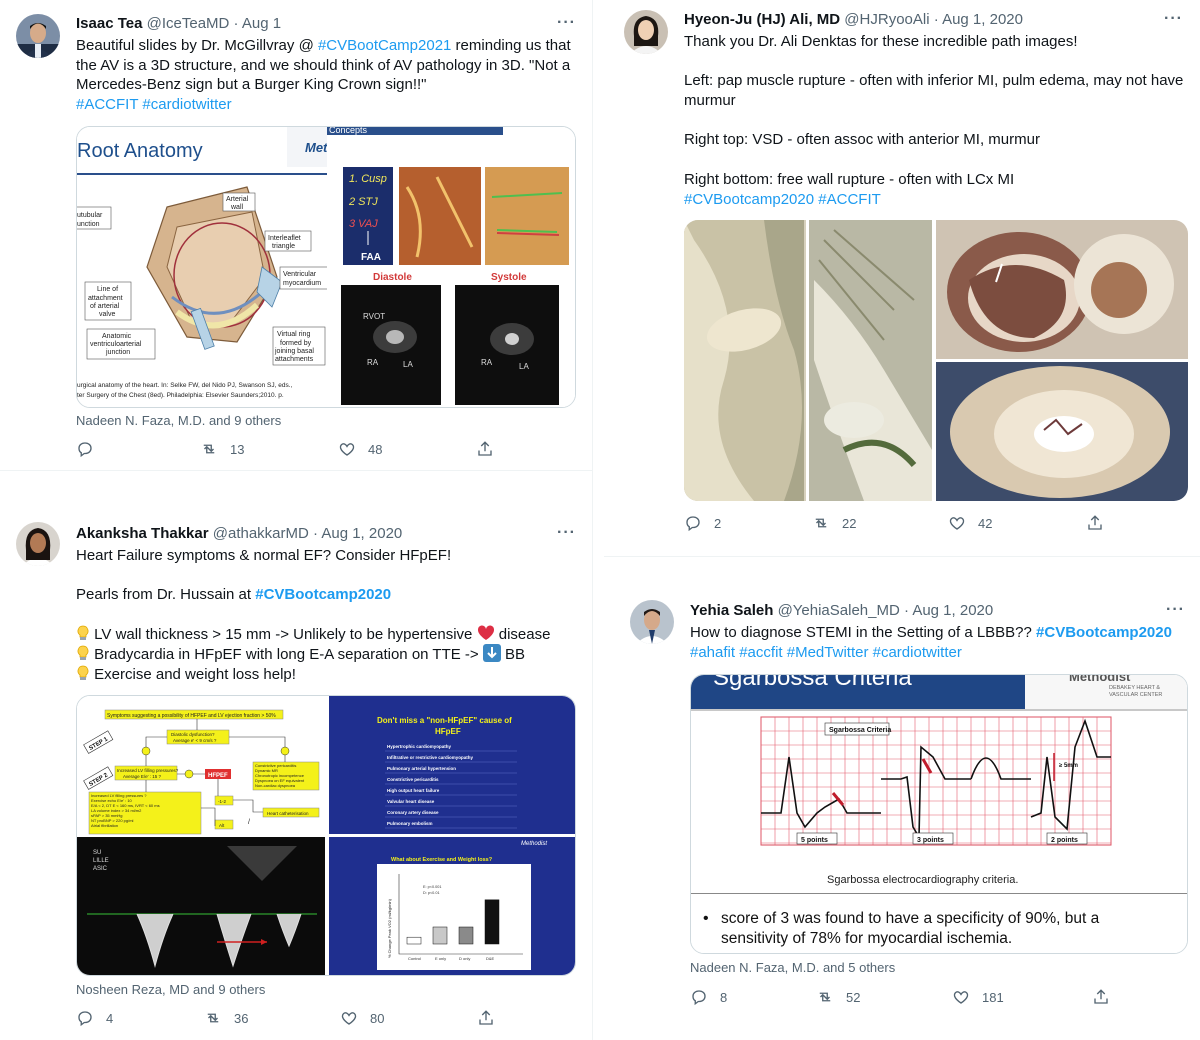 This screenshot has height=1040, width=1200. I want to click on algorithm-box-text: Heart catheterisation, so click(288, 813).